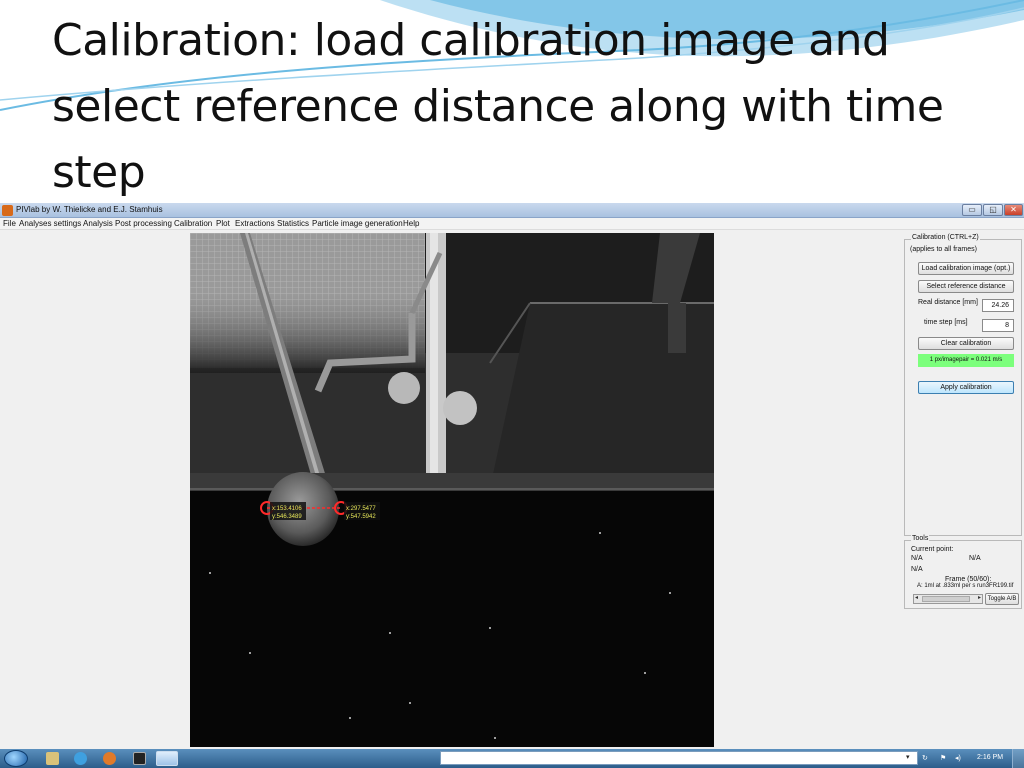 This screenshot has height=768, width=1024. What do you see at coordinates (16, 758) in the screenshot?
I see `start-button` at bounding box center [16, 758].